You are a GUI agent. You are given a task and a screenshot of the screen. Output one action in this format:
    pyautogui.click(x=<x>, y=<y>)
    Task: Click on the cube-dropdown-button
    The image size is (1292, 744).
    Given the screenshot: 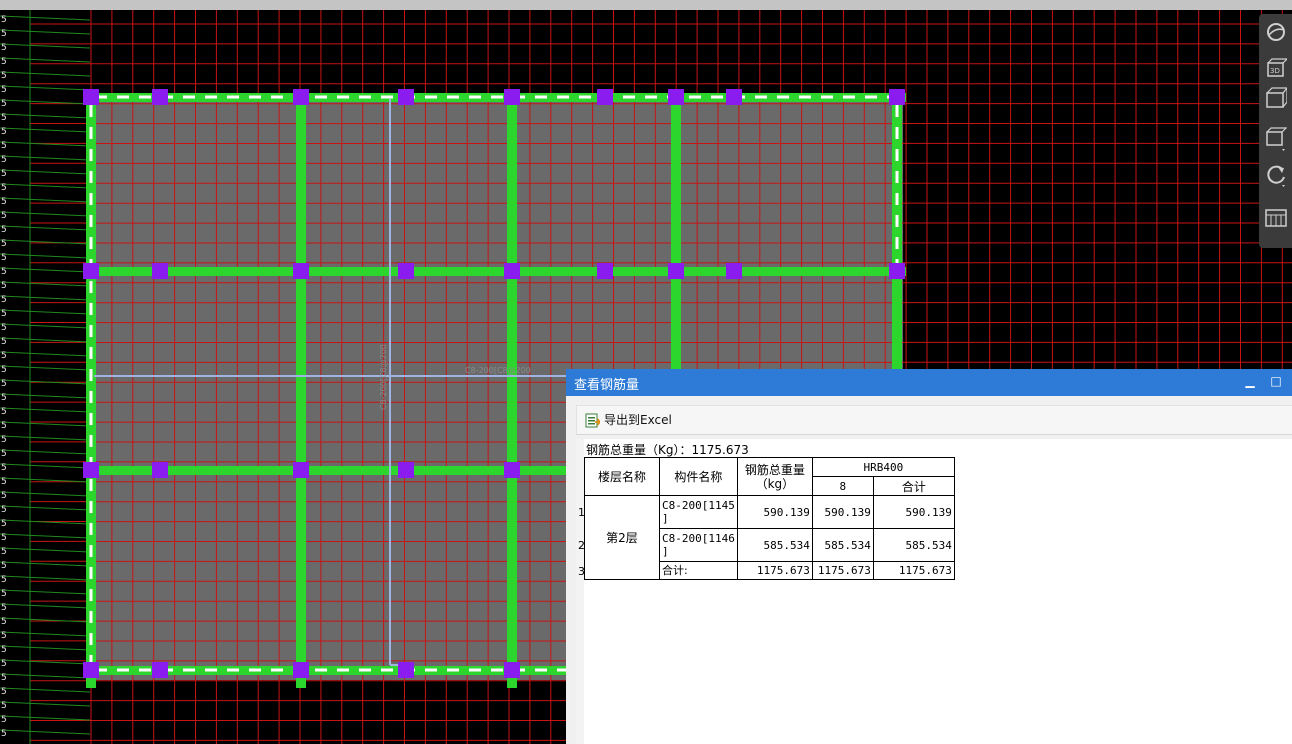 What is the action you would take?
    pyautogui.click(x=1276, y=138)
    